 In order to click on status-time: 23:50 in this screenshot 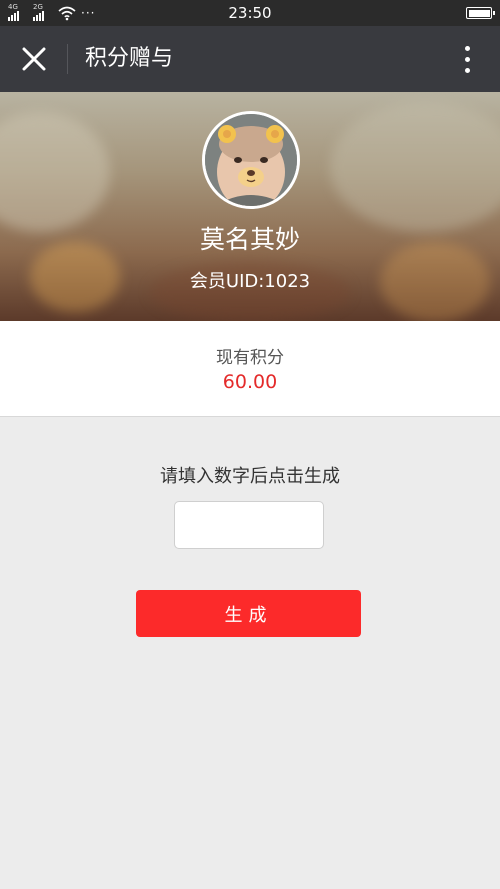, I will do `click(250, 13)`.